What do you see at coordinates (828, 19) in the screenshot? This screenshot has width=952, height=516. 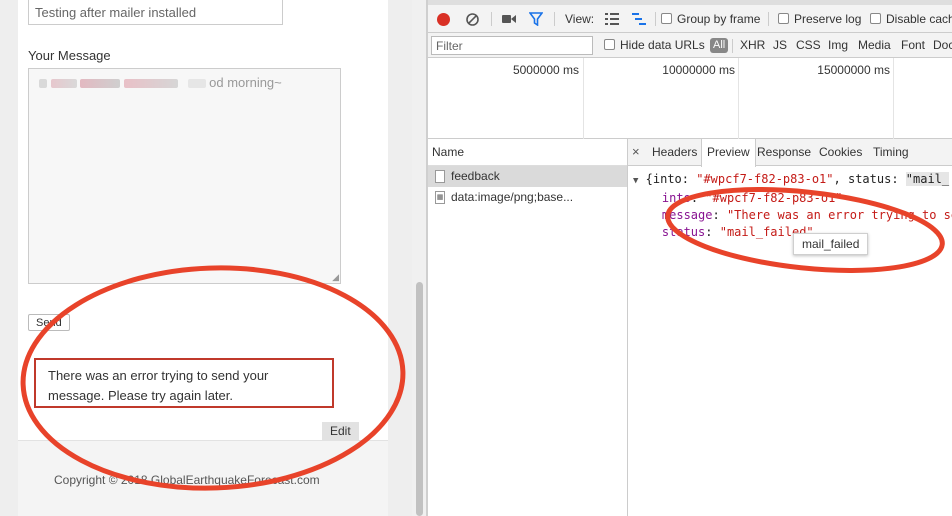 I see `preserve-log-label: Preserve log` at bounding box center [828, 19].